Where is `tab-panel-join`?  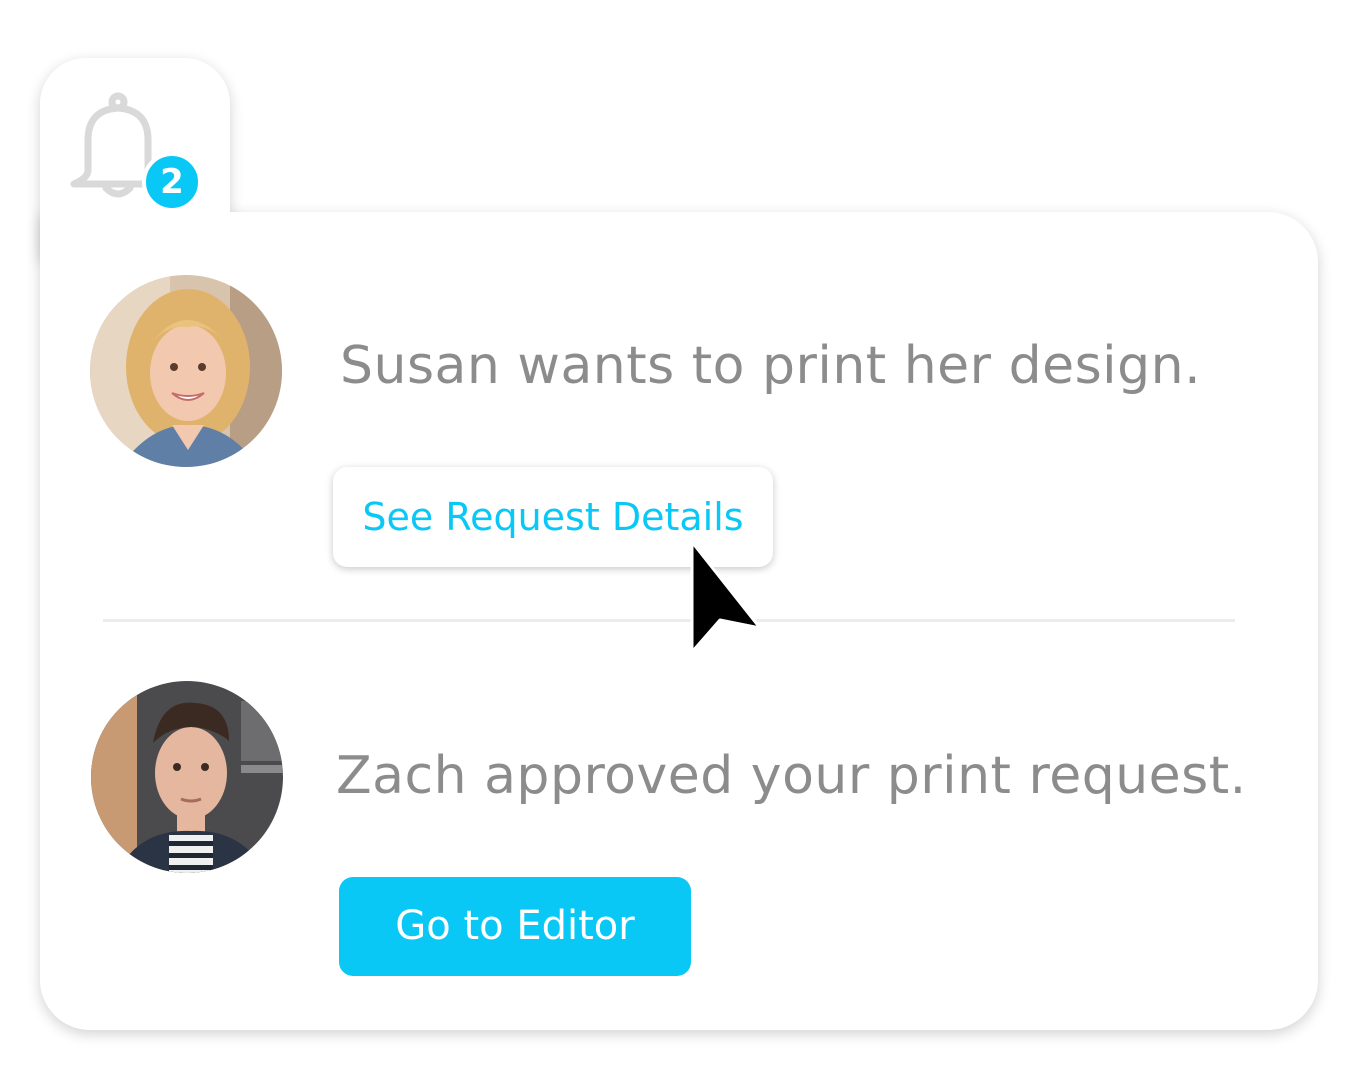
tab-panel-join is located at coordinates (135, 220).